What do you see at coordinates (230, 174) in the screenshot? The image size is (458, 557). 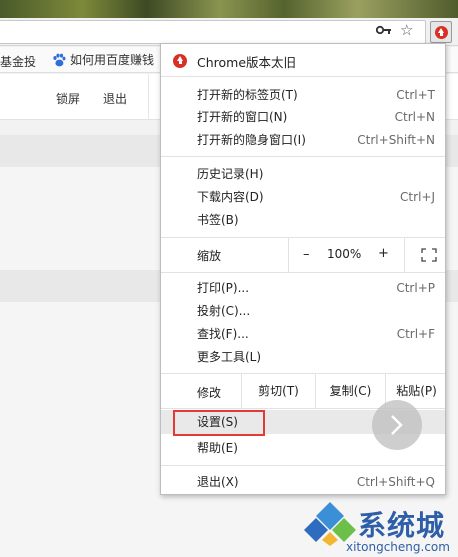 I see `menu-item-label: 历史记录(H)` at bounding box center [230, 174].